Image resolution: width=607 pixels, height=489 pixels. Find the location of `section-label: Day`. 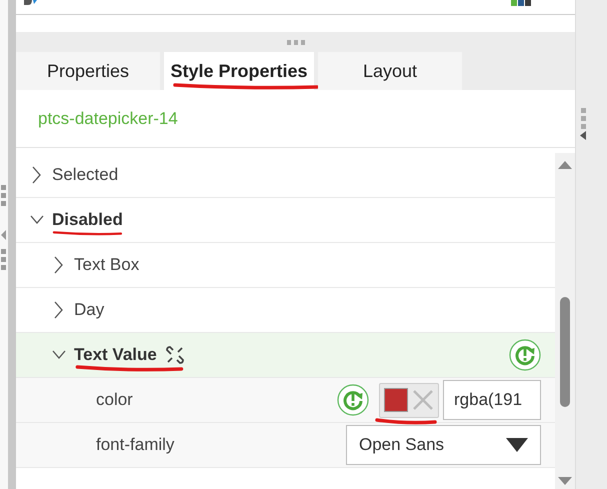

section-label: Day is located at coordinates (89, 310).